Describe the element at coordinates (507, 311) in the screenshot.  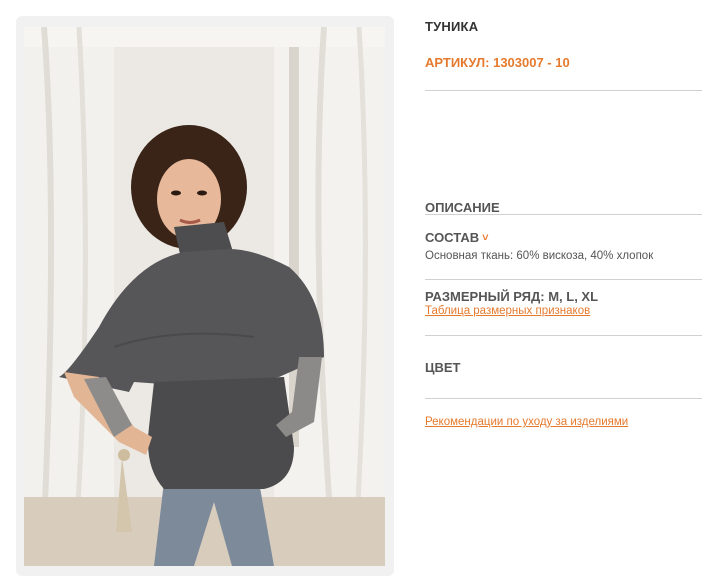
I see `size-table-link: Таблица размерных признаков` at that location.